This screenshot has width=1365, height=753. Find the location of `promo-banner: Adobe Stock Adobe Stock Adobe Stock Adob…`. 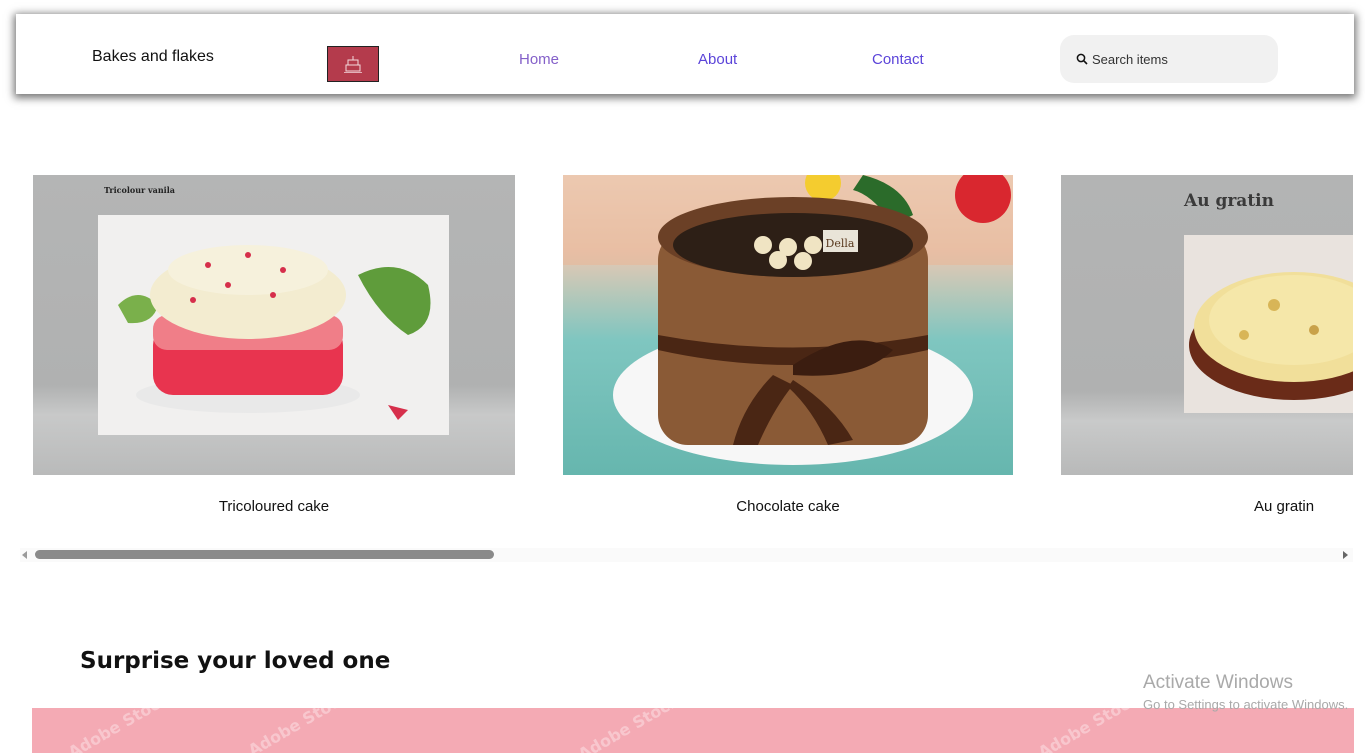

promo-banner: Adobe Stock Adobe Stock Adobe Stock Adob… is located at coordinates (693, 730).